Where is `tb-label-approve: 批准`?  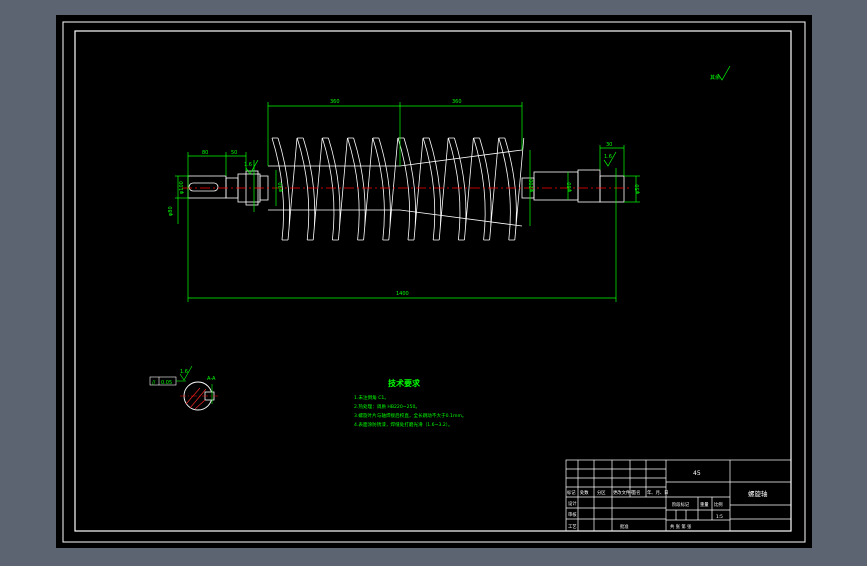
tb-label-approve: 批准 is located at coordinates (624, 526).